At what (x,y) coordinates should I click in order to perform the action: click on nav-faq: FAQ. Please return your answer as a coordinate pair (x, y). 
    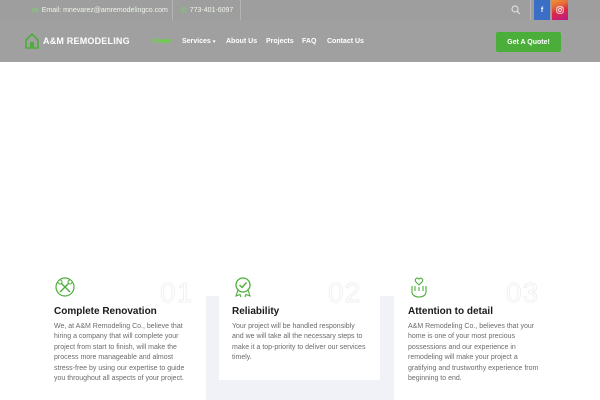
    Looking at the image, I should click on (309, 41).